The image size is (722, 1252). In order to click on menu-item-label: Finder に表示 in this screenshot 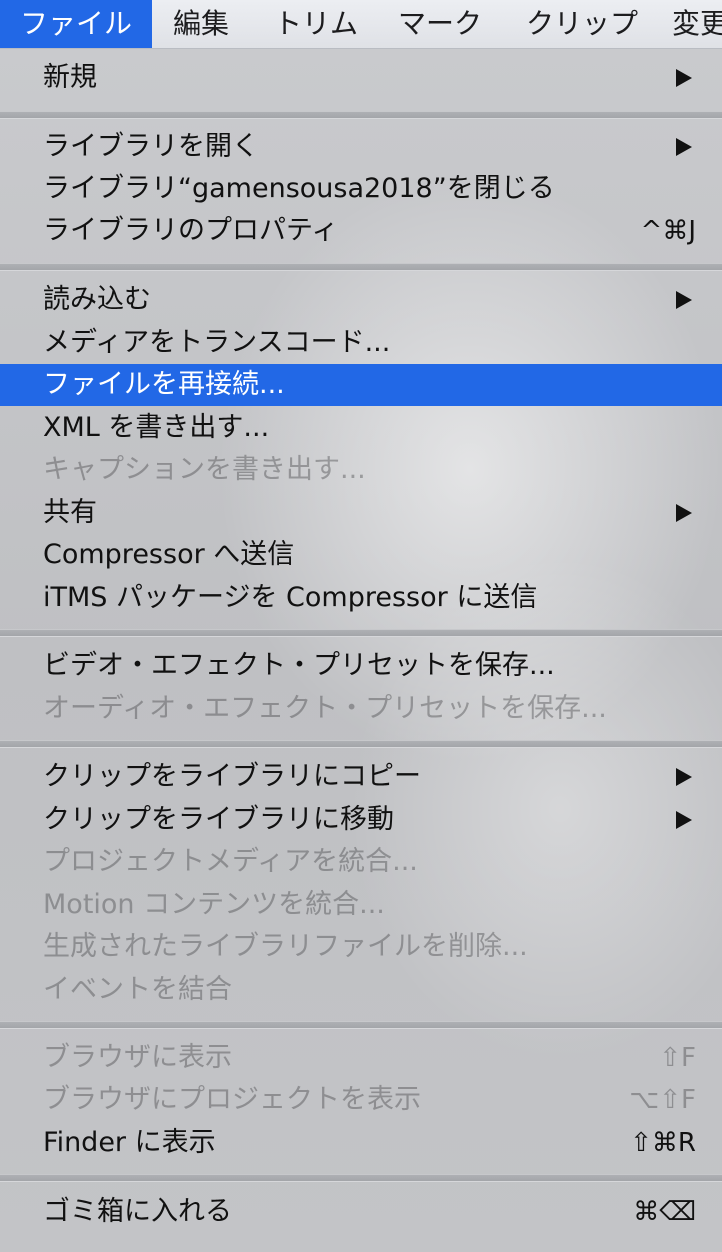, I will do `click(129, 1142)`.